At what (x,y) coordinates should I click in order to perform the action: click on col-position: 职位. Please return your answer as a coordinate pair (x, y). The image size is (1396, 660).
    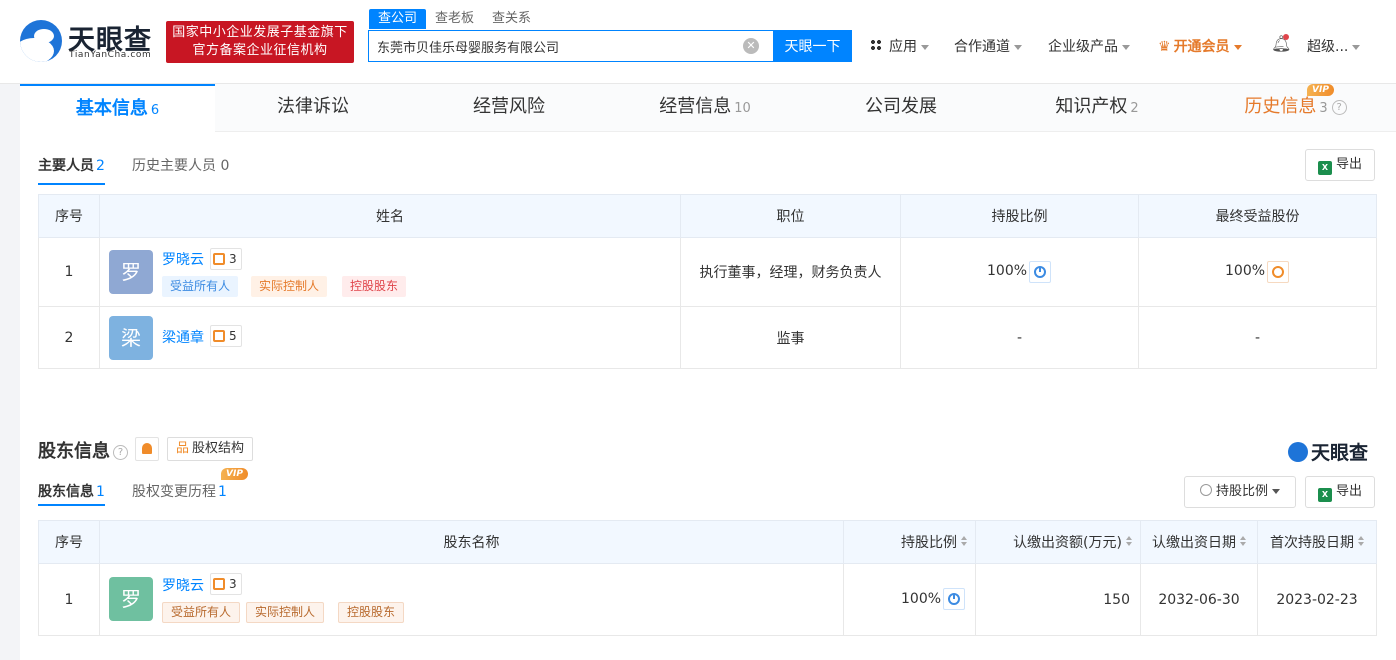
    Looking at the image, I should click on (790, 216).